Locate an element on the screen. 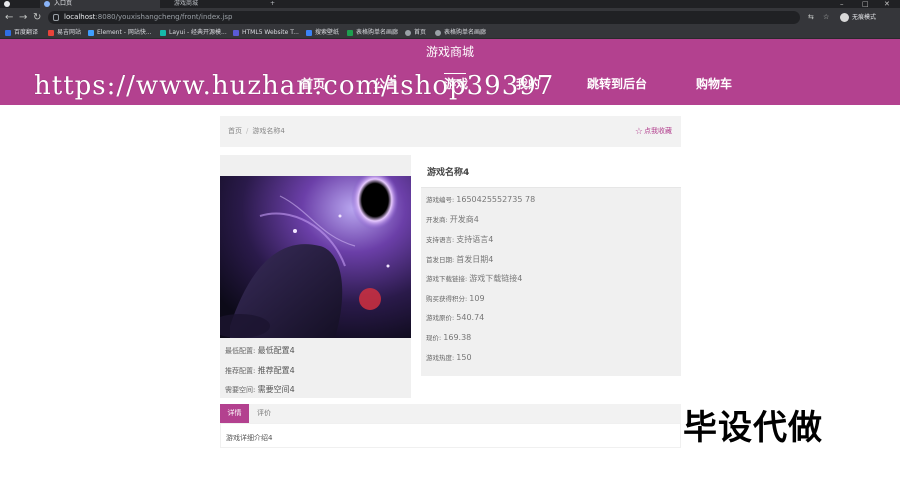  config-label: 最低配置: is located at coordinates (240, 351).